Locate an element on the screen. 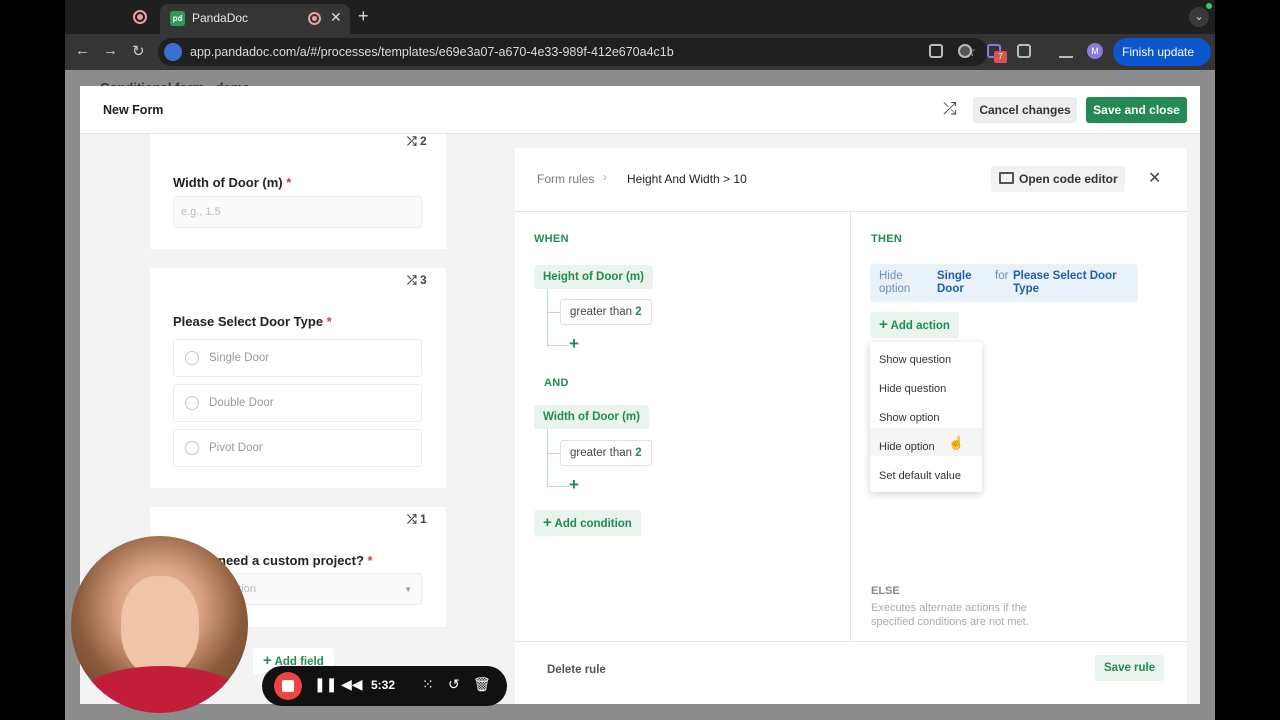  open-code-editor-button: Open code editor is located at coordinates (1058, 179).